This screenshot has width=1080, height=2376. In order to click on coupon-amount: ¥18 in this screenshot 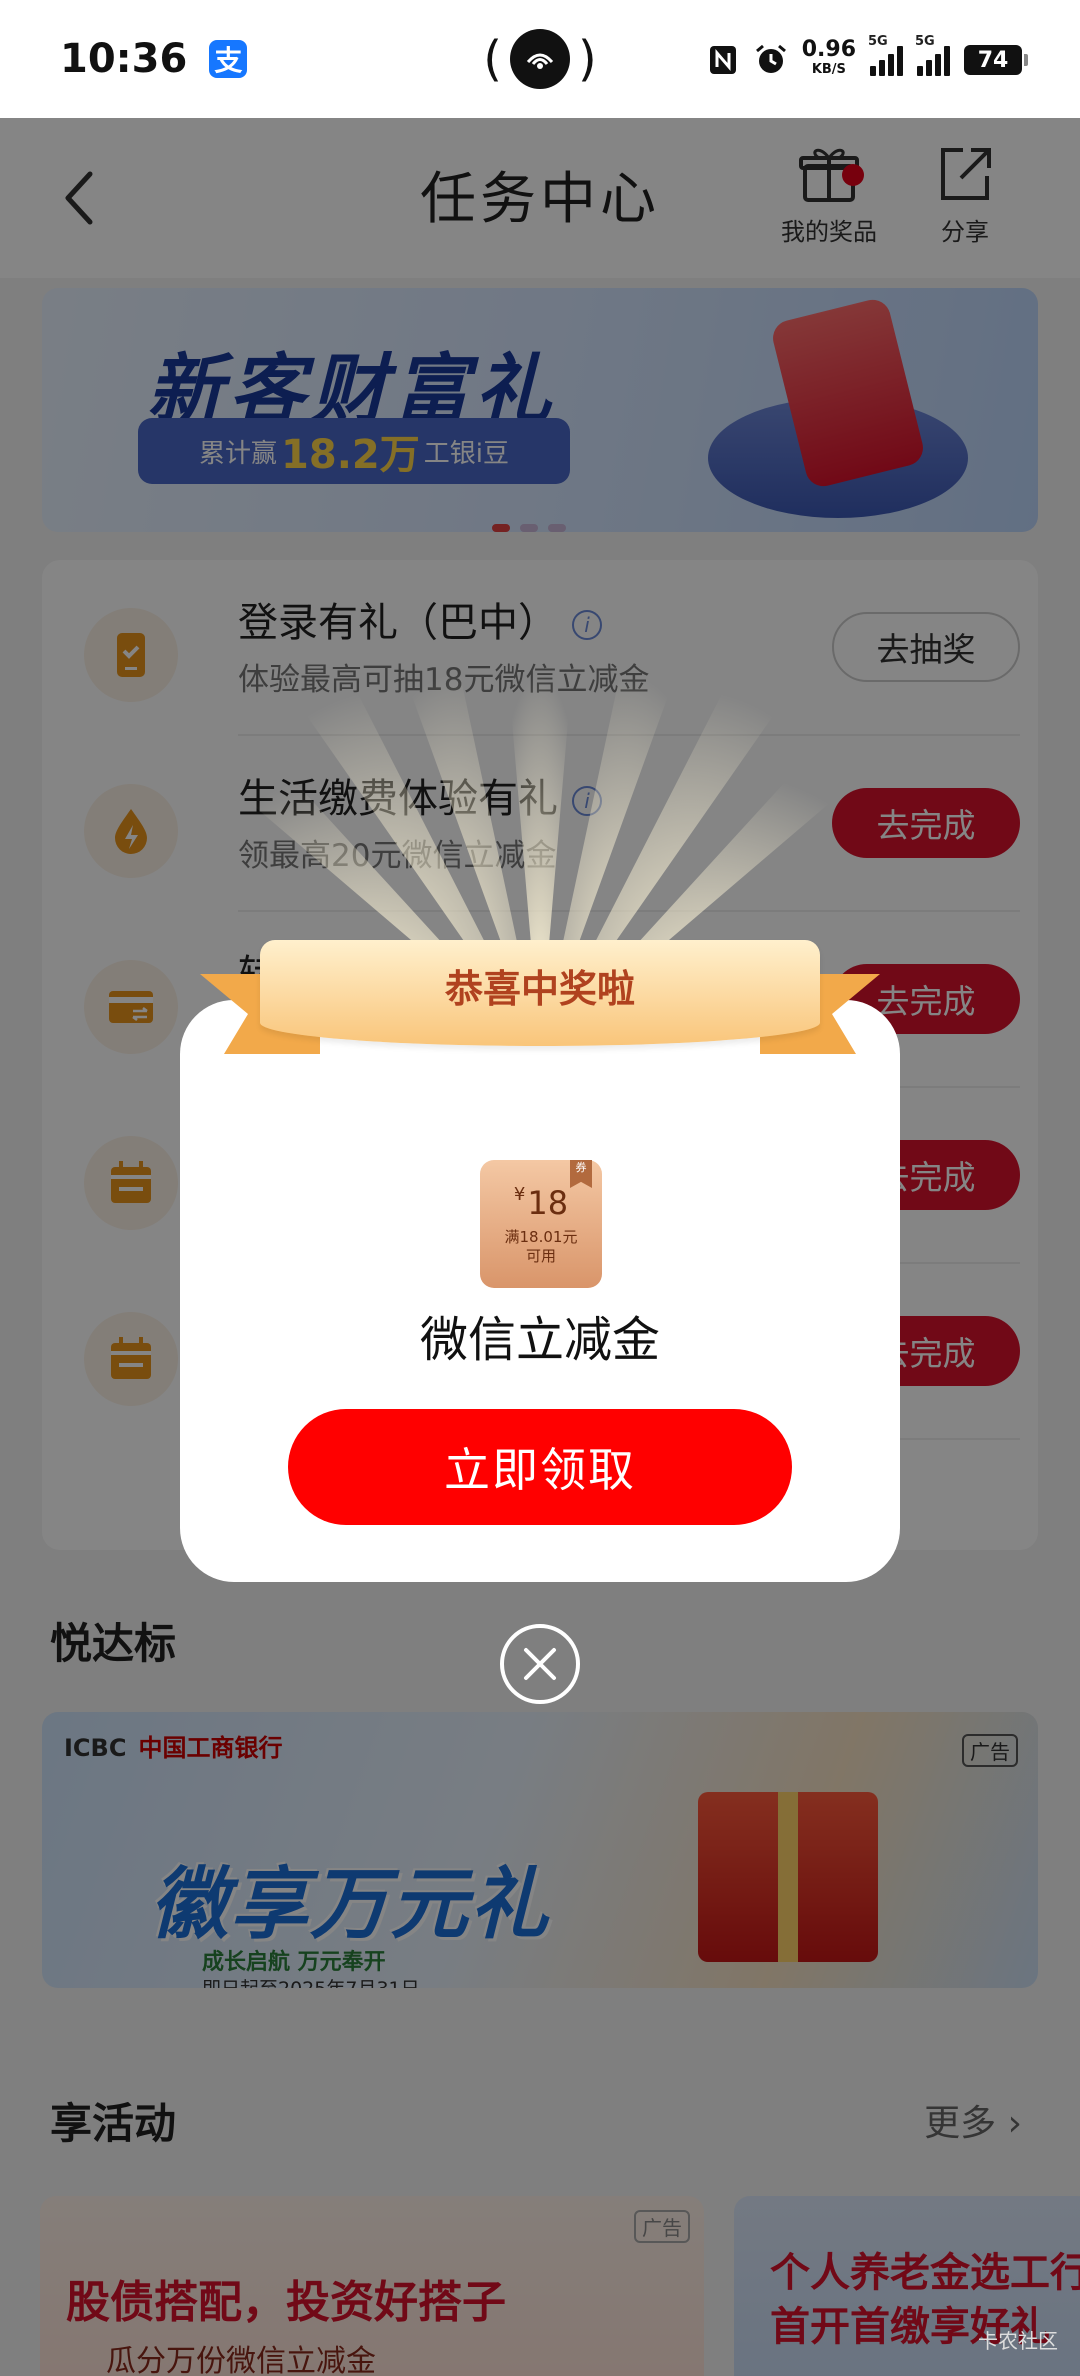, I will do `click(541, 1203)`.